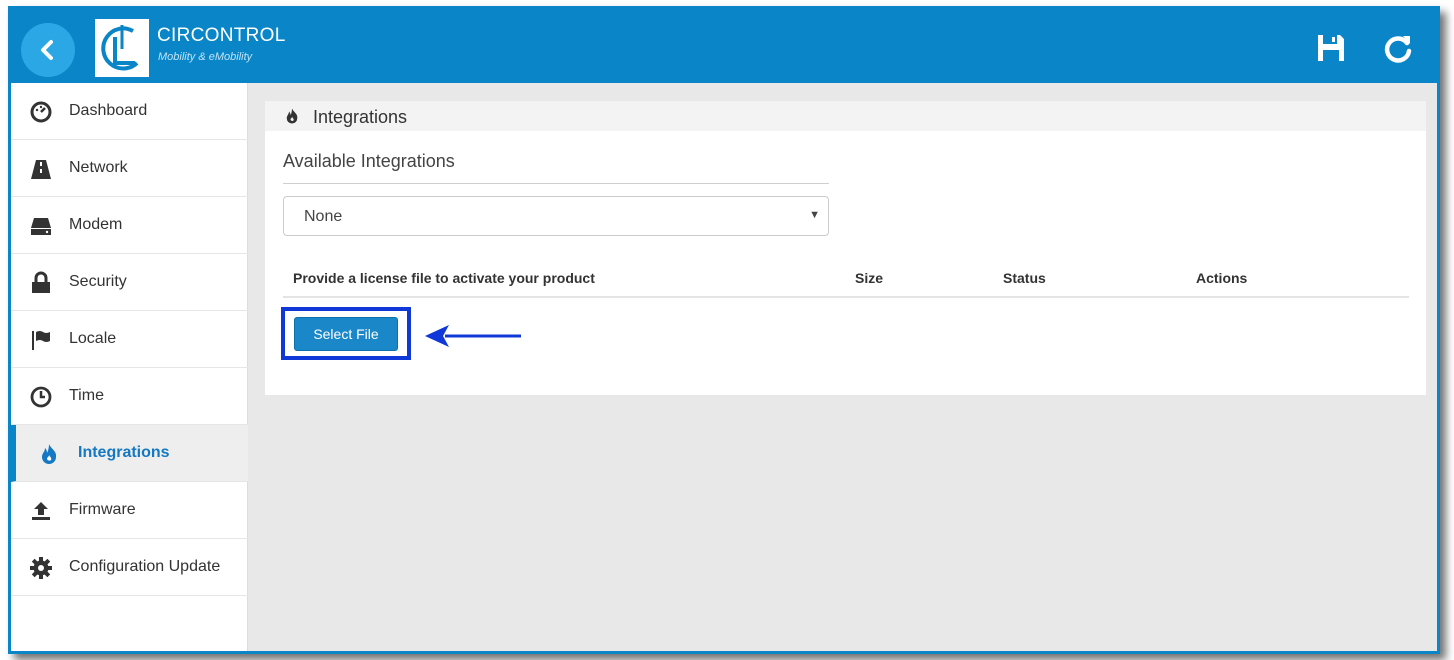 The width and height of the screenshot is (1454, 660). What do you see at coordinates (556, 183) in the screenshot?
I see `divider` at bounding box center [556, 183].